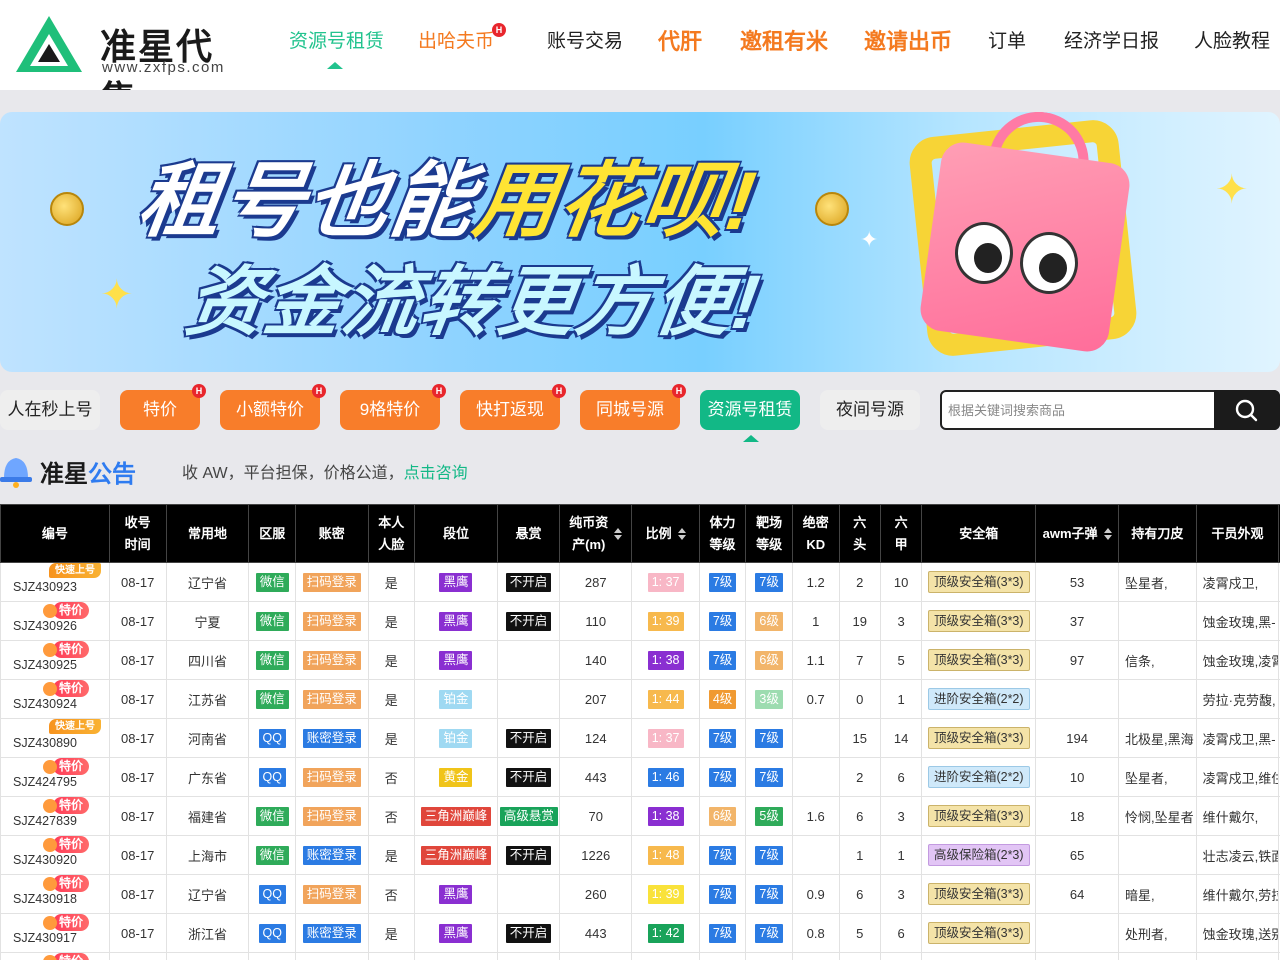  What do you see at coordinates (633, 407) in the screenshot?
I see `category-same-city: 同城号源 H` at bounding box center [633, 407].